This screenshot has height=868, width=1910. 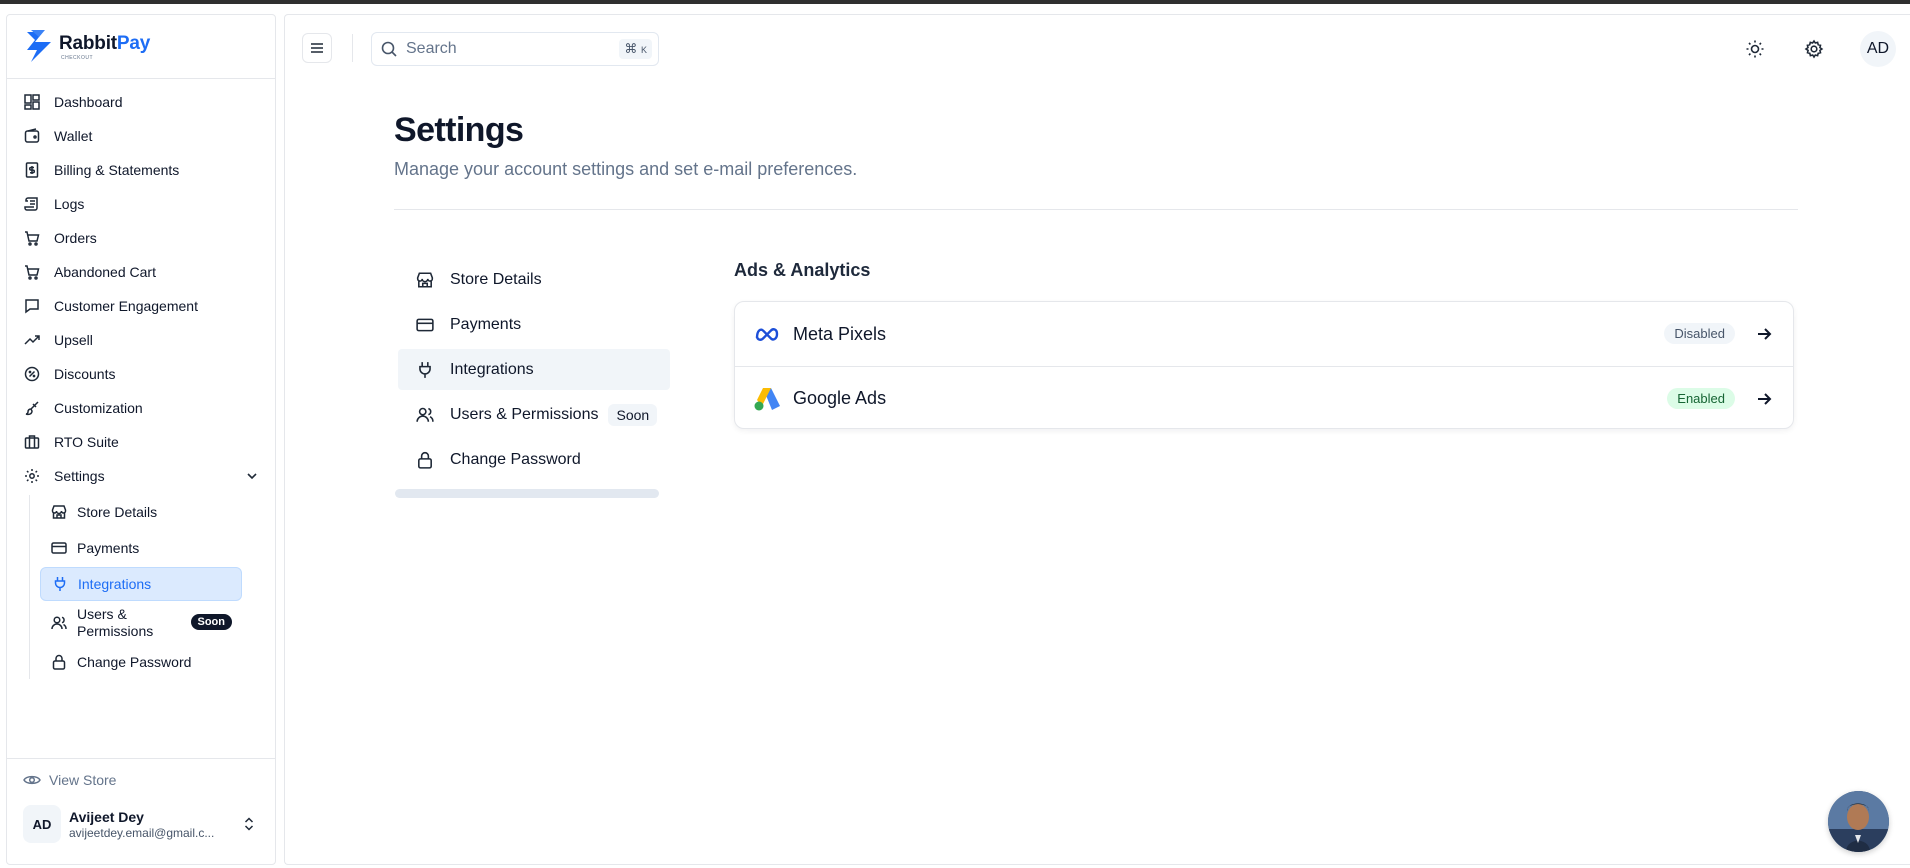 What do you see at coordinates (515, 459) in the screenshot?
I see `settings-nav-label: Change Password` at bounding box center [515, 459].